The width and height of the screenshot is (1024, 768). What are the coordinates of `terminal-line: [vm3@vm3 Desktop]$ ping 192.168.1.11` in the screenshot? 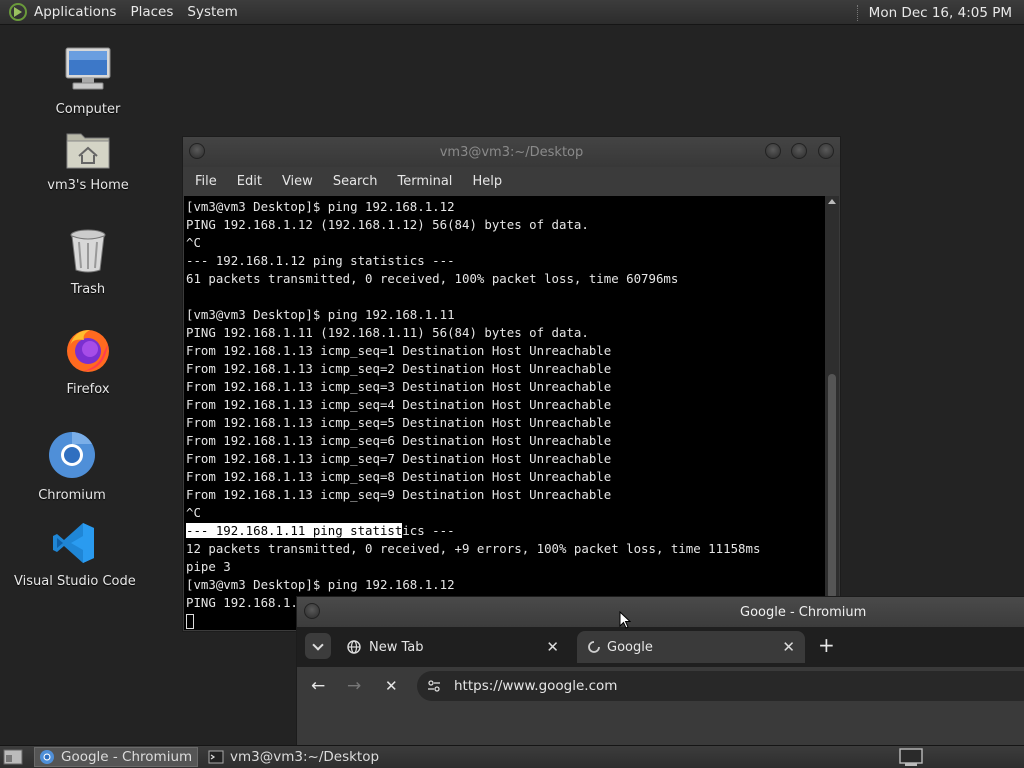 It's located at (320, 314).